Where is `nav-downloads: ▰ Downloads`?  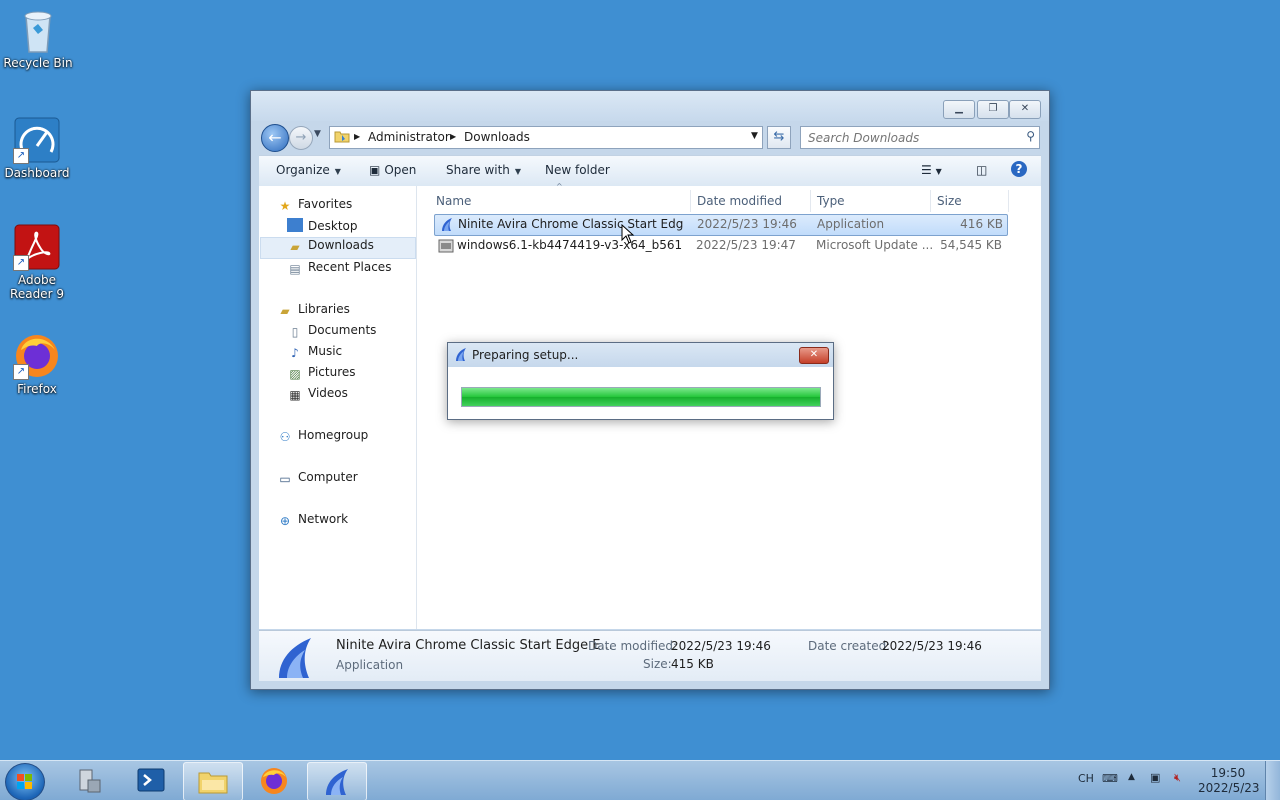 nav-downloads: ▰ Downloads is located at coordinates (338, 248).